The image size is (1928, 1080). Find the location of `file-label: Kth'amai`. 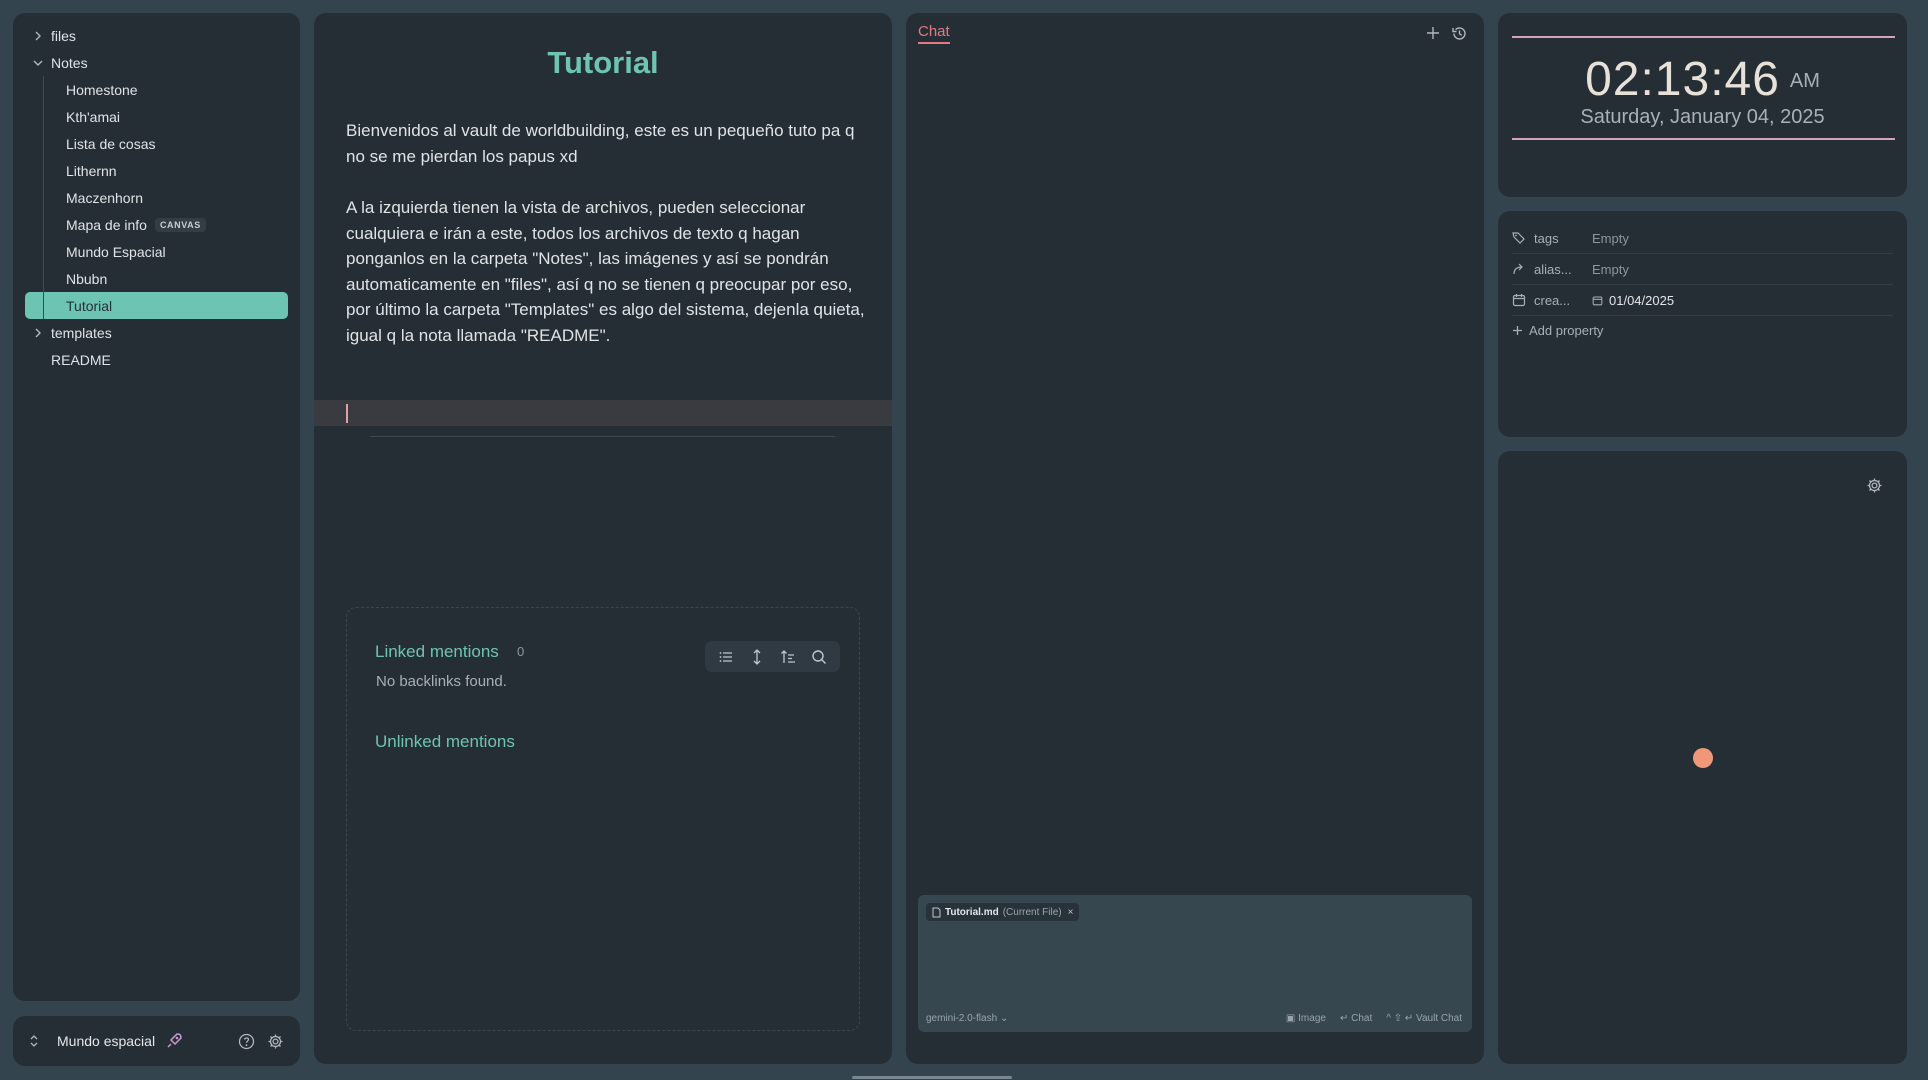

file-label: Kth'amai is located at coordinates (93, 116).